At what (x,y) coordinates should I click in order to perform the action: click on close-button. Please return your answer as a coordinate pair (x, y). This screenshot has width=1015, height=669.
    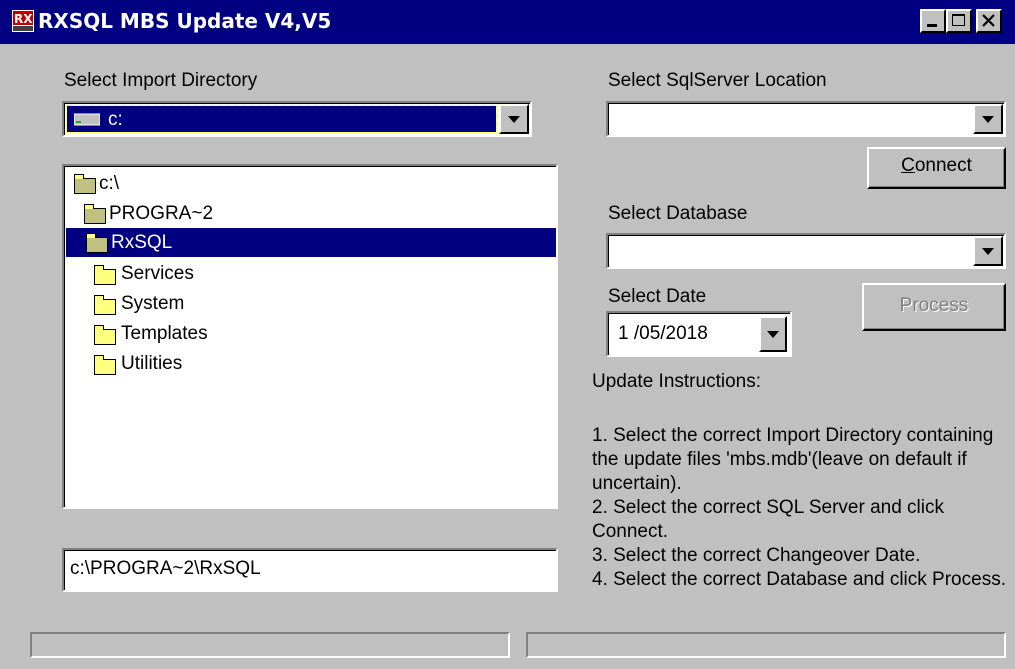
    Looking at the image, I should click on (989, 21).